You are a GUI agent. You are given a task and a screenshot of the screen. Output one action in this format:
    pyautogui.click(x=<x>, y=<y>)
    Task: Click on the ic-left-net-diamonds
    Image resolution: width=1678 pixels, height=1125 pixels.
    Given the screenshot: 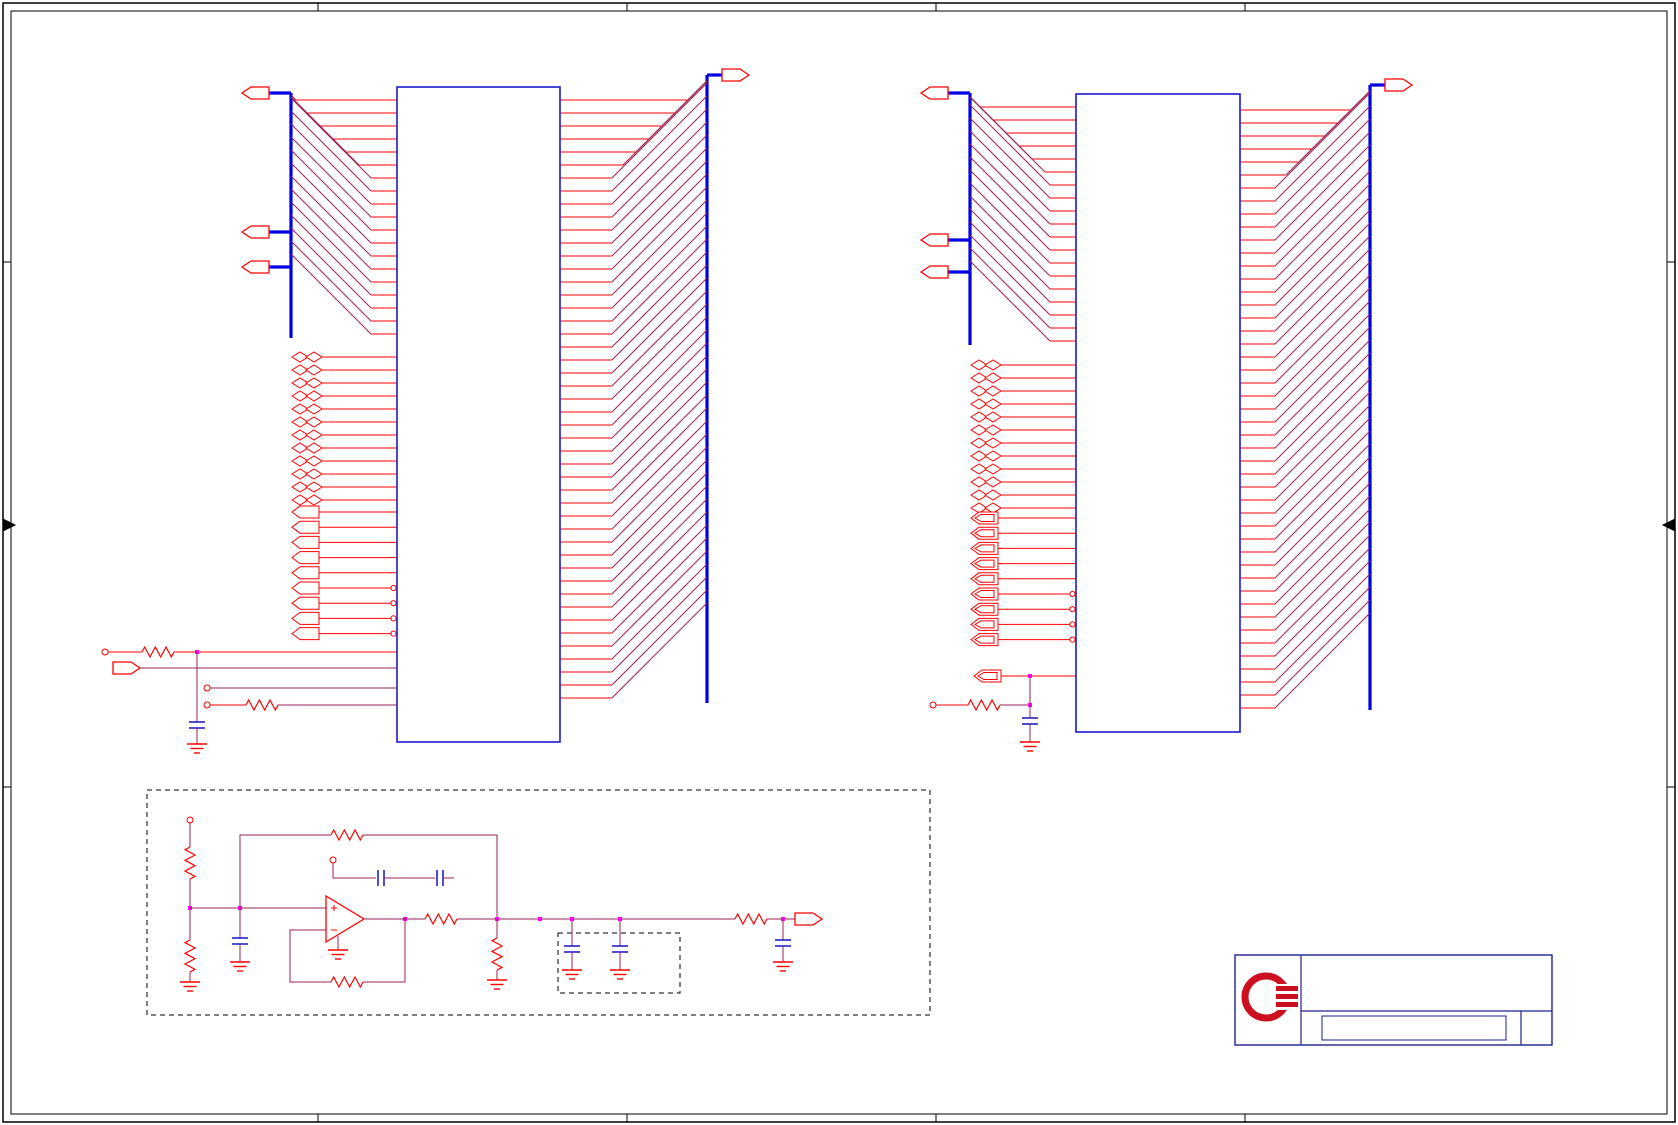 What is the action you would take?
    pyautogui.click(x=344, y=428)
    